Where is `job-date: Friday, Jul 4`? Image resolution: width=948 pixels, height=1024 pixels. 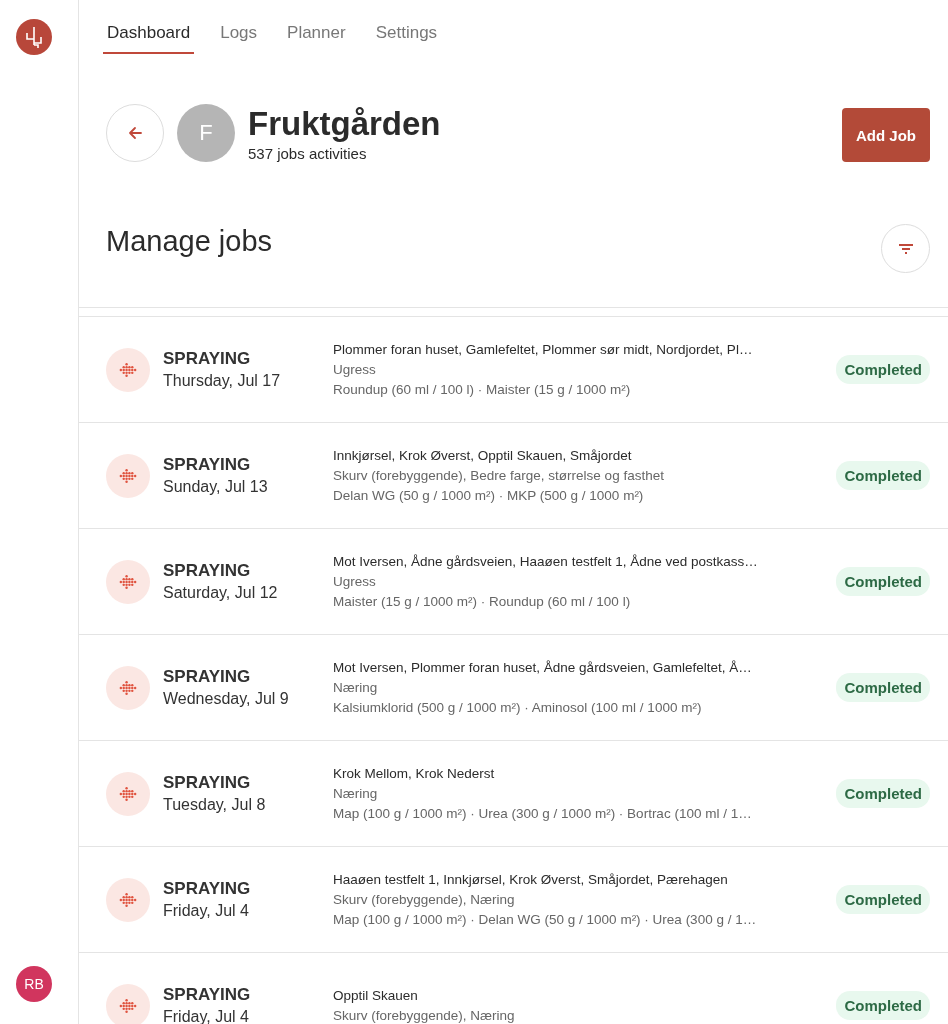 job-date: Friday, Jul 4 is located at coordinates (206, 911).